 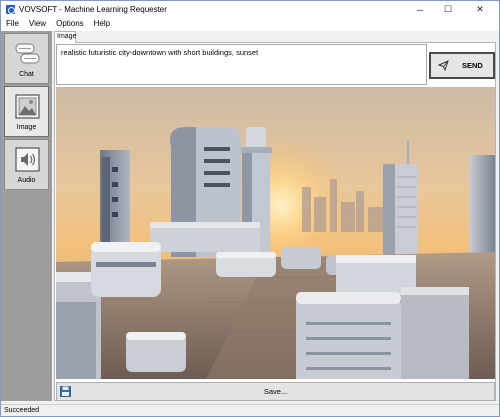 What do you see at coordinates (420, 9) in the screenshot?
I see `minimize-button: ─` at bounding box center [420, 9].